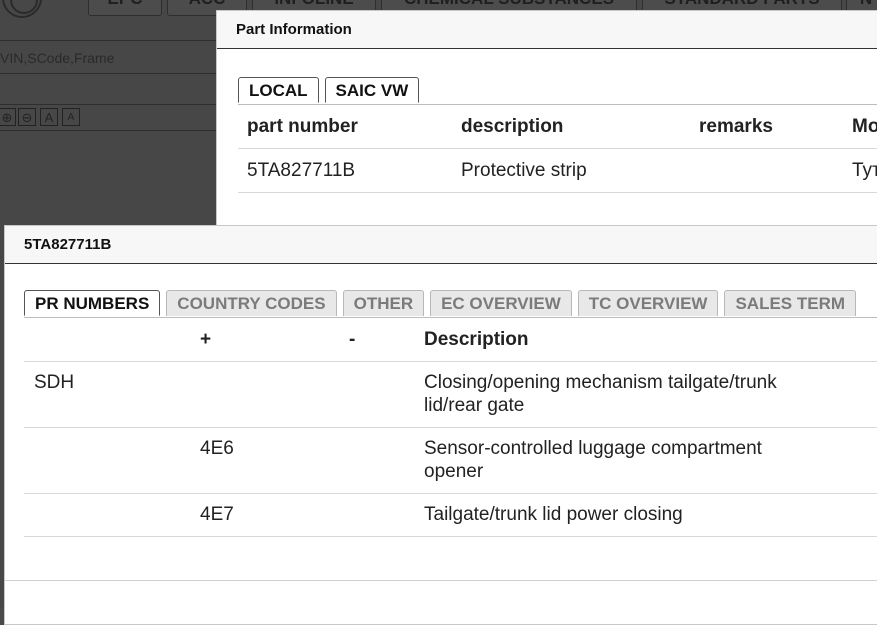 The width and height of the screenshot is (877, 625). What do you see at coordinates (648, 303) in the screenshot?
I see `tab-tc-overview: TC OVERVIEW` at bounding box center [648, 303].